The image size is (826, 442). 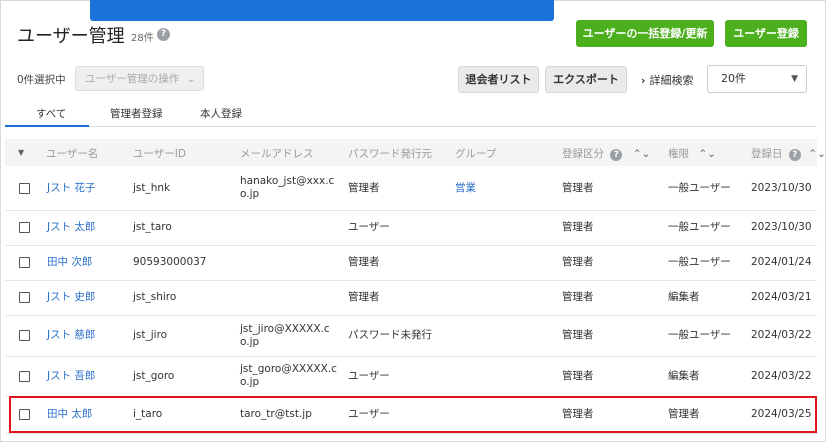 What do you see at coordinates (132, 79) in the screenshot?
I see `bulk-operations-label: ユーザー管理の操作` at bounding box center [132, 79].